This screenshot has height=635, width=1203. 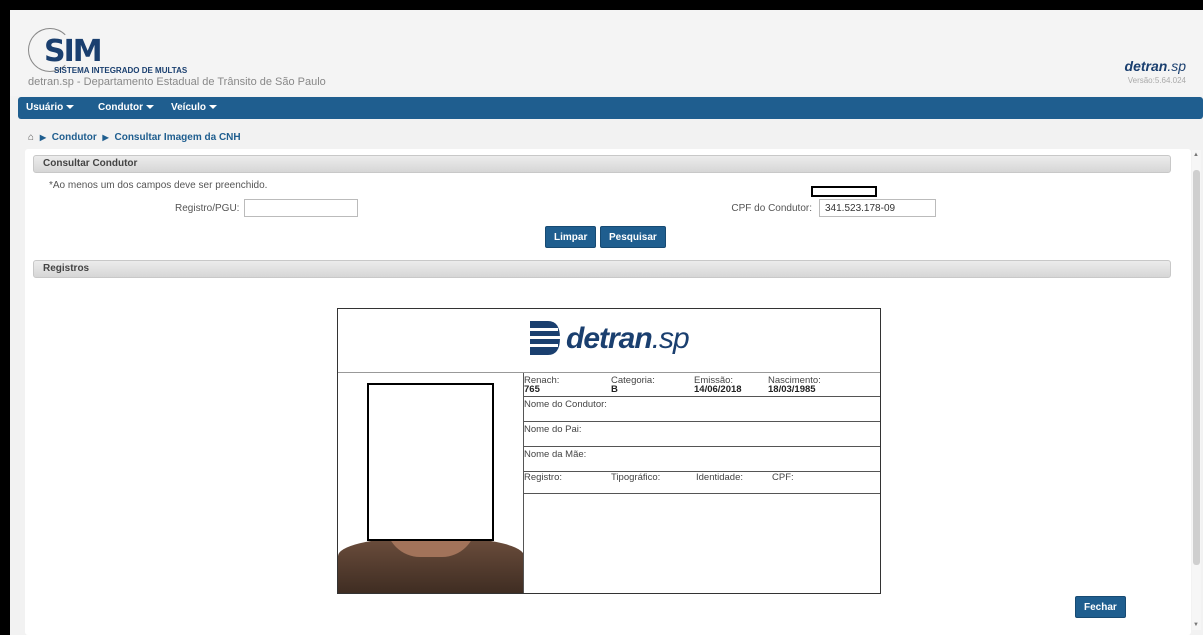 What do you see at coordinates (45, 107) in the screenshot?
I see `menu-usuario-label: Usuário` at bounding box center [45, 107].